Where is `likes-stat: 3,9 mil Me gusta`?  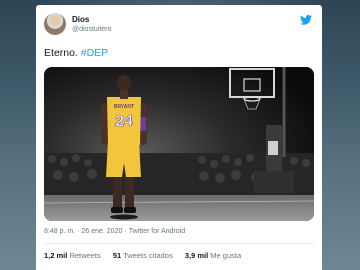 likes-stat: 3,9 mil Me gusta is located at coordinates (213, 255).